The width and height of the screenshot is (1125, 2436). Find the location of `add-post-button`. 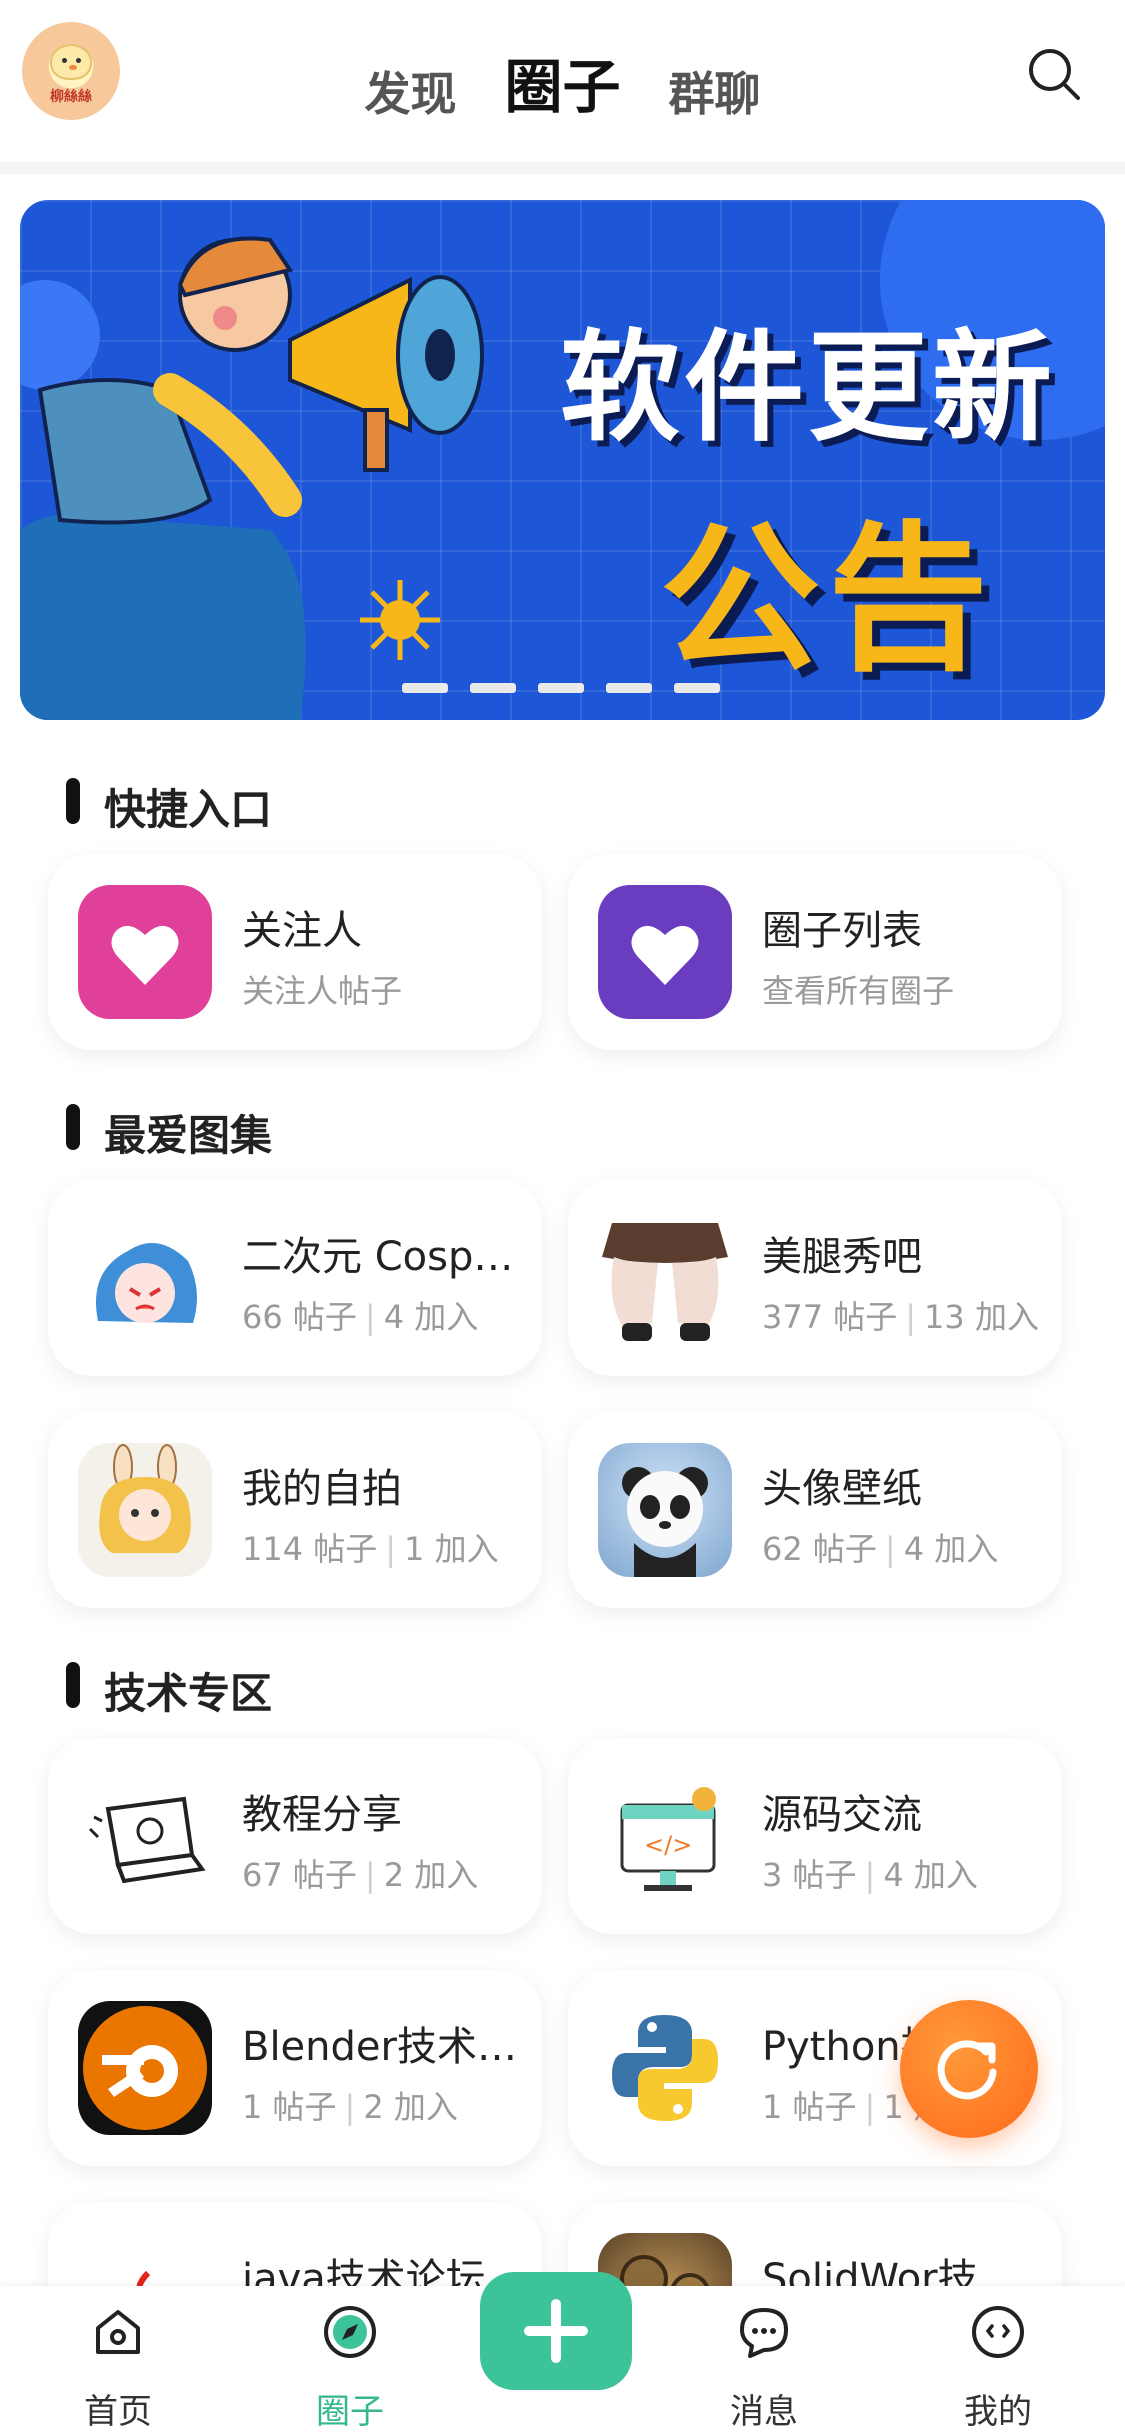

add-post-button is located at coordinates (556, 2331).